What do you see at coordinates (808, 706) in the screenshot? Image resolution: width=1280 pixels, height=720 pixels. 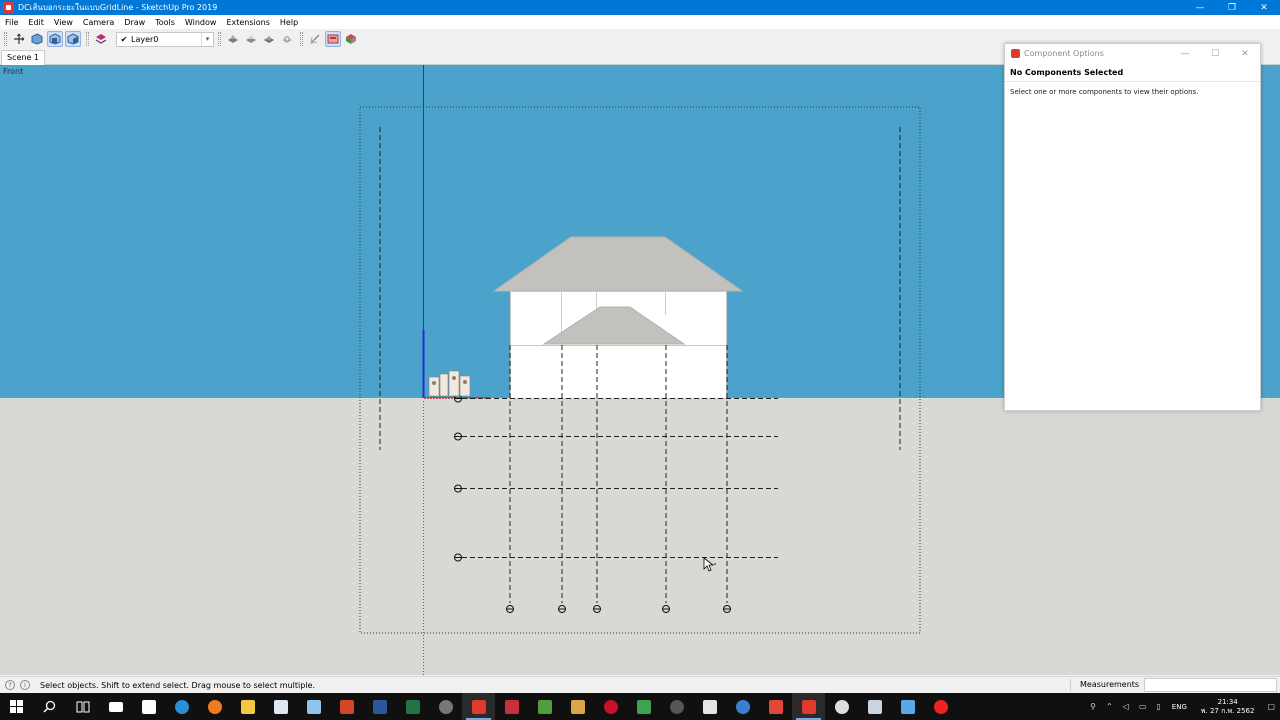 I see `sketchup-active-icon` at bounding box center [808, 706].